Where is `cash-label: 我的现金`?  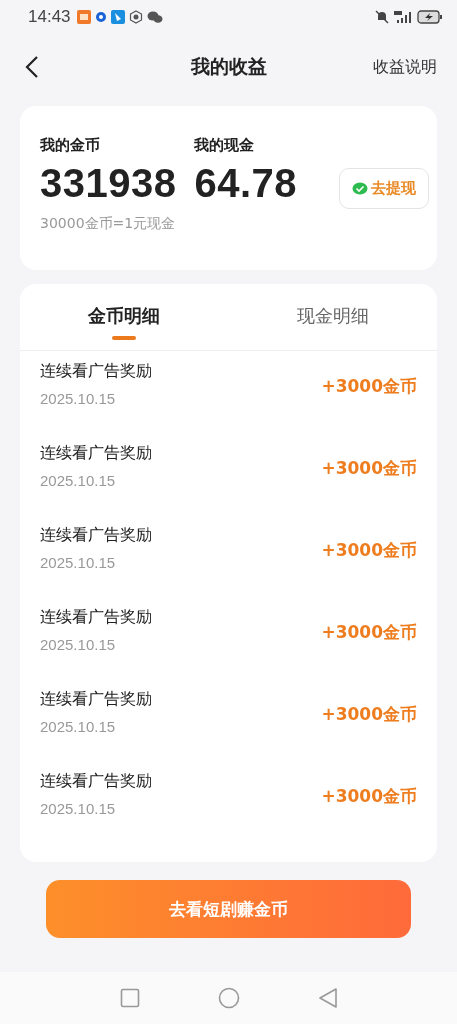
cash-label: 我的现金 is located at coordinates (225, 145).